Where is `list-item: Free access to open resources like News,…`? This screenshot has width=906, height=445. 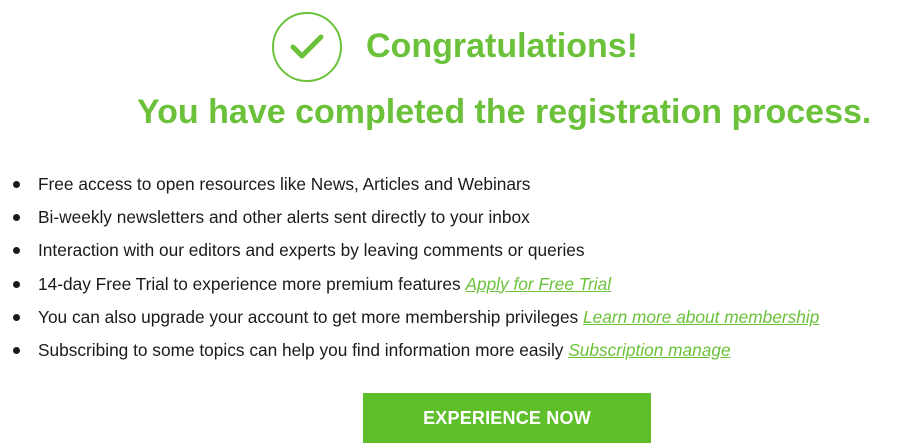
list-item: Free access to open resources like News,… is located at coordinates (409, 184).